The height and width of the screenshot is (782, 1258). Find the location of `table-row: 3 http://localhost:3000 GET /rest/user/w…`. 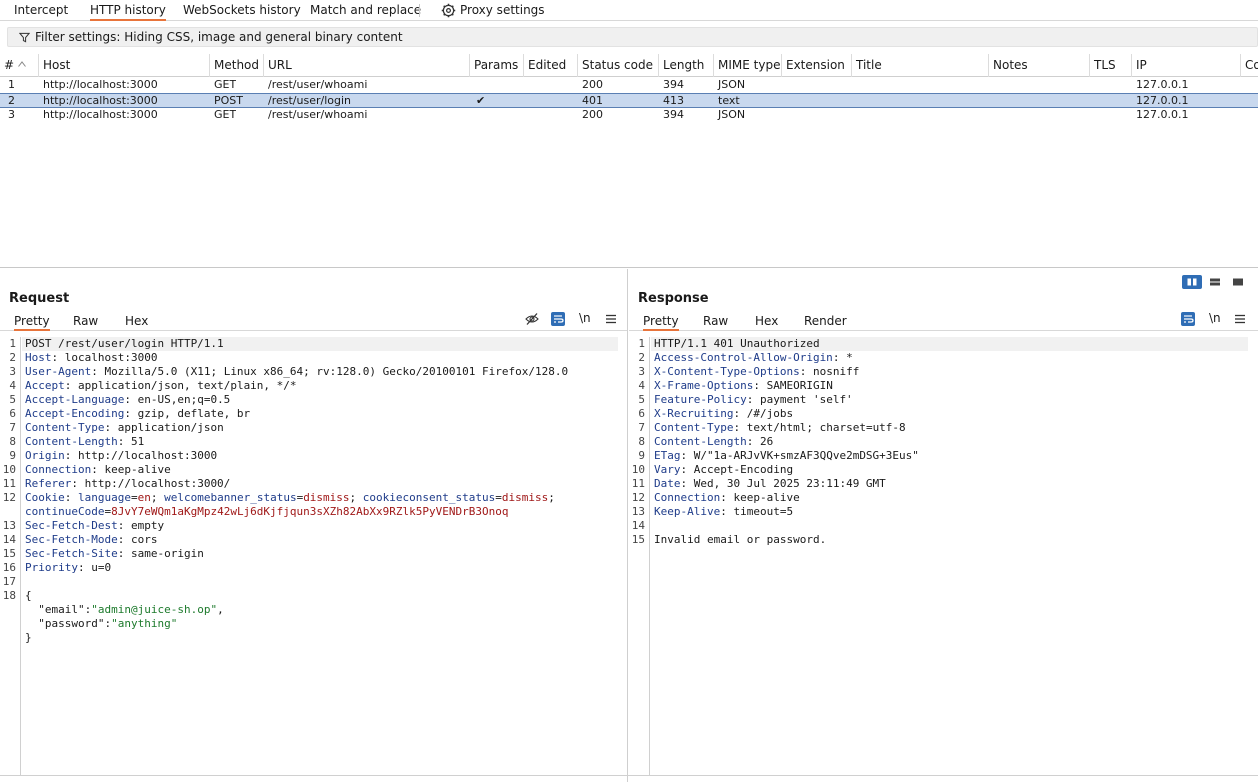

table-row: 3 http://localhost:3000 GET /rest/user/w… is located at coordinates (629, 115).